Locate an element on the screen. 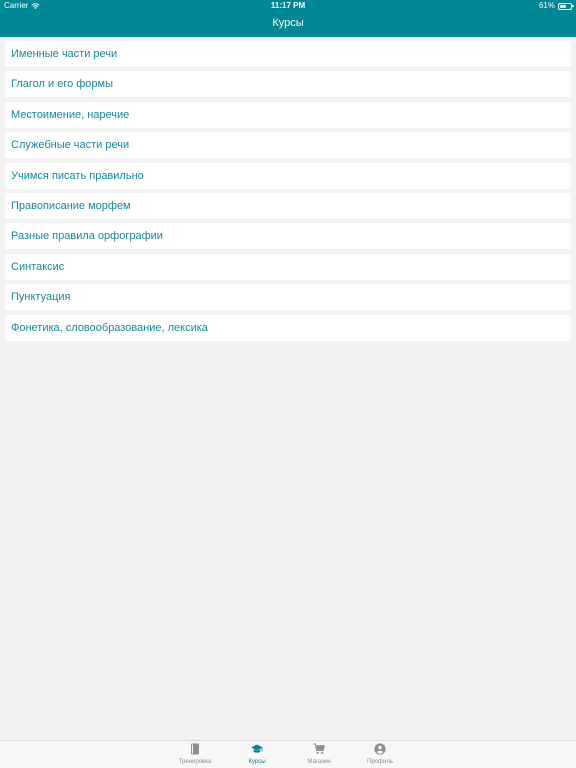 This screenshot has height=768, width=576. battery-fill is located at coordinates (563, 6).